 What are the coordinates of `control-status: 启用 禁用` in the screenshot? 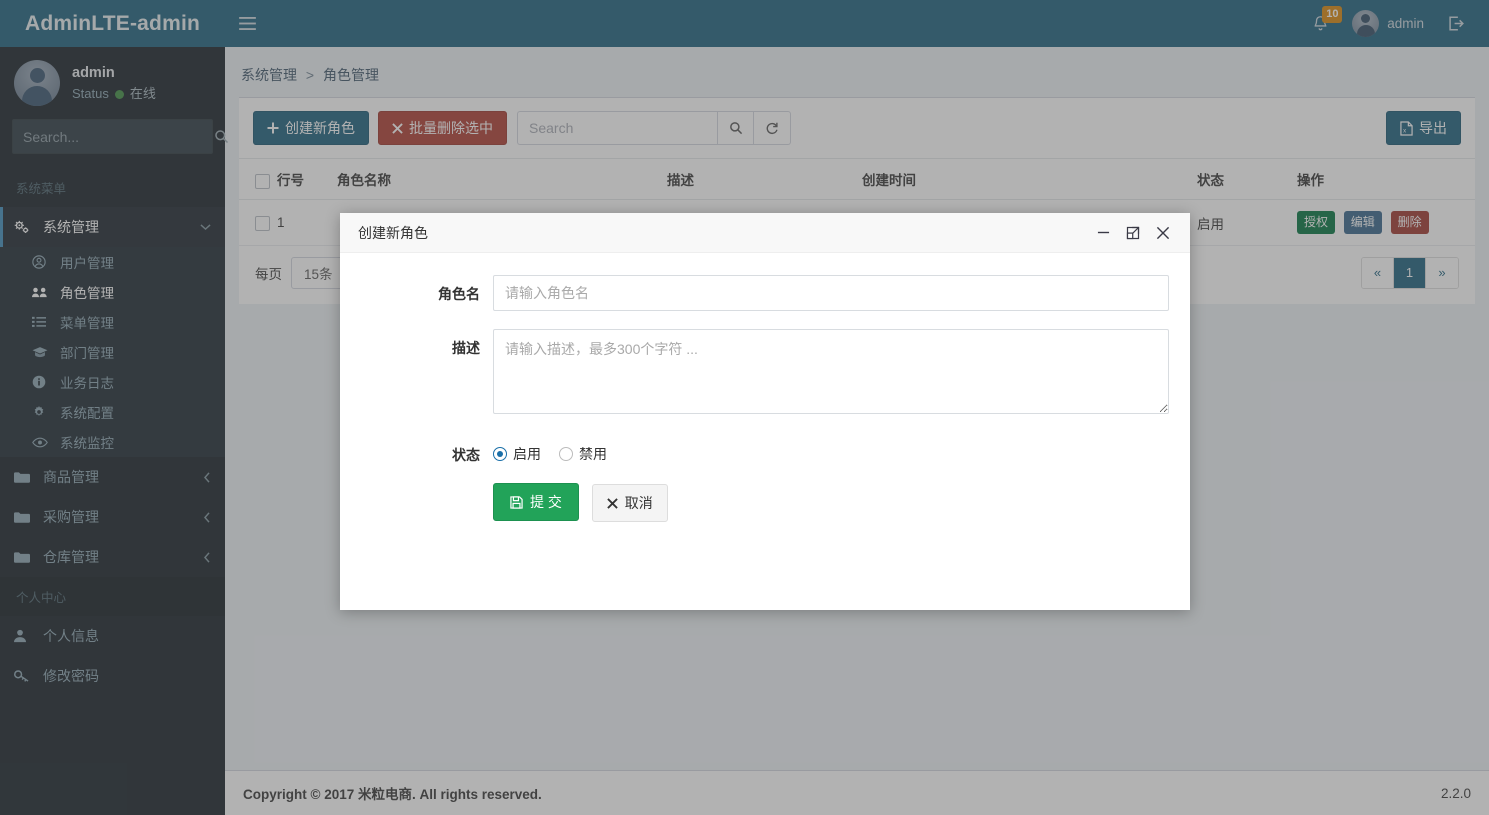 It's located at (836, 450).